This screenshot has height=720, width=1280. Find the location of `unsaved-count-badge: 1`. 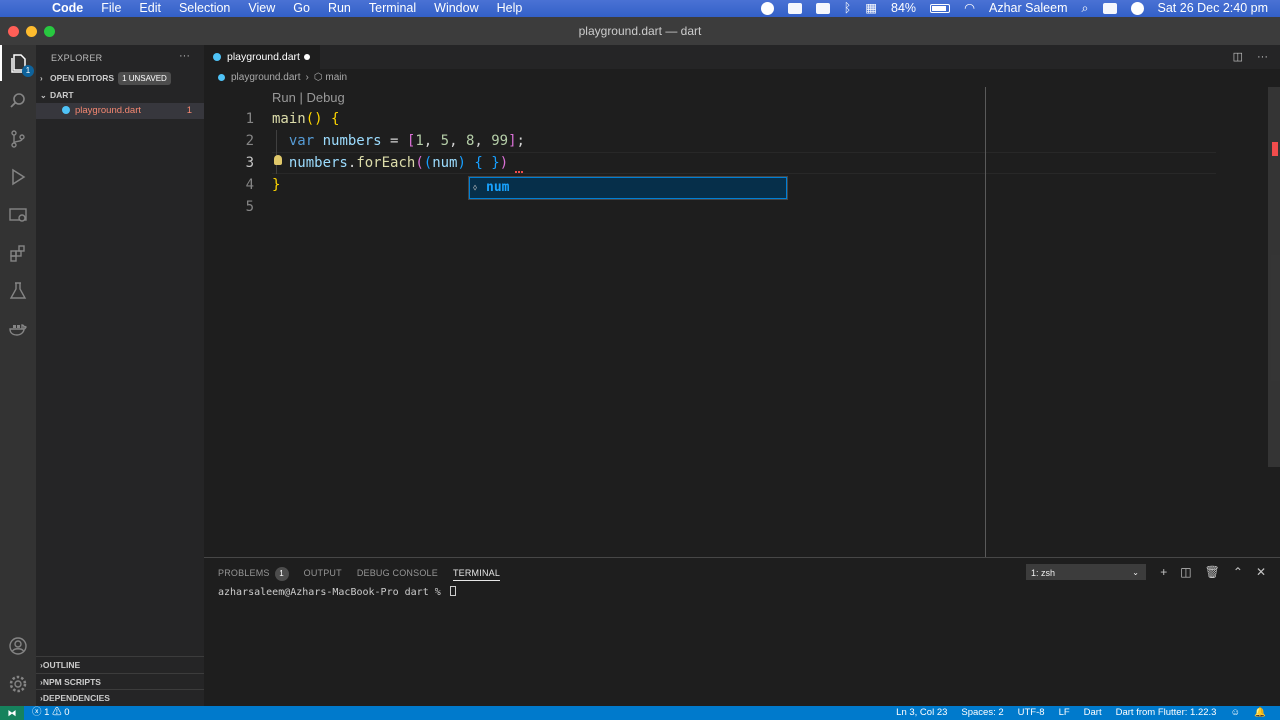

unsaved-count-badge: 1 is located at coordinates (28, 71).